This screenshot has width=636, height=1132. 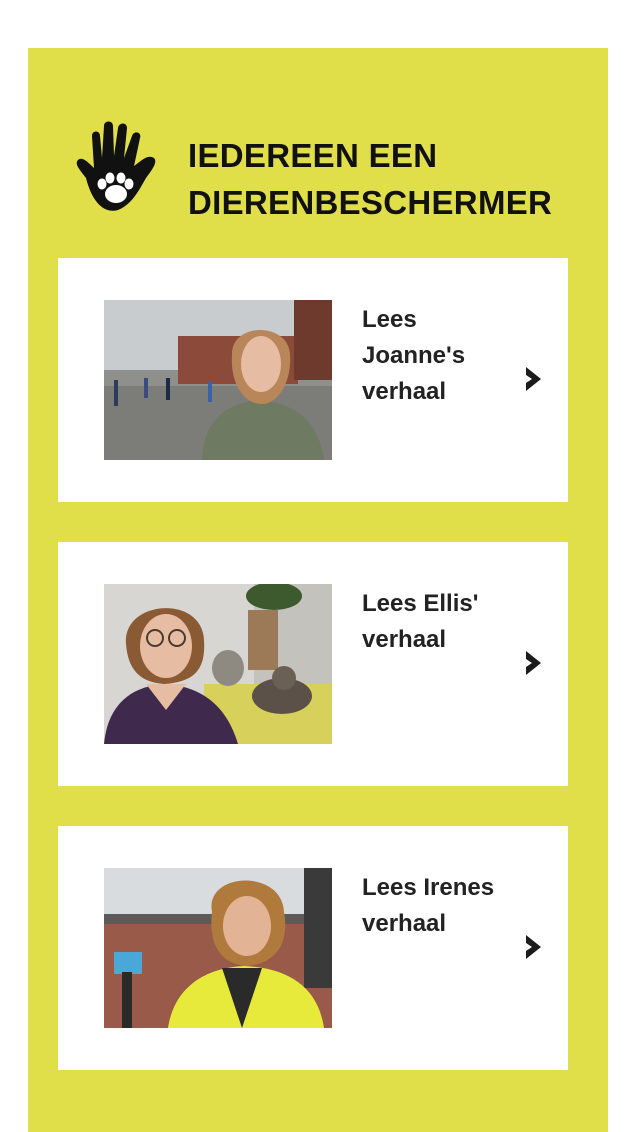 I want to click on title-line-1: IEDEREEN EEN, so click(x=313, y=155).